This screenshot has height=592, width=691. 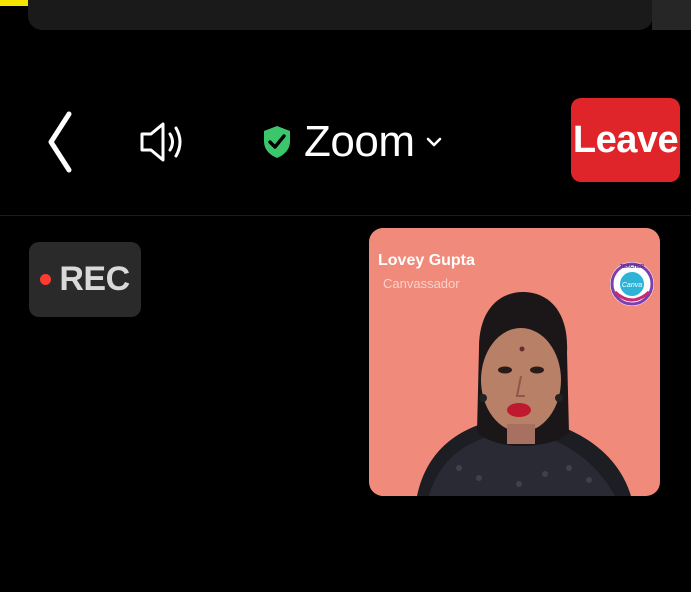 I want to click on canva-teacher-badge-logo: Canva TEACHER, so click(x=632, y=284).